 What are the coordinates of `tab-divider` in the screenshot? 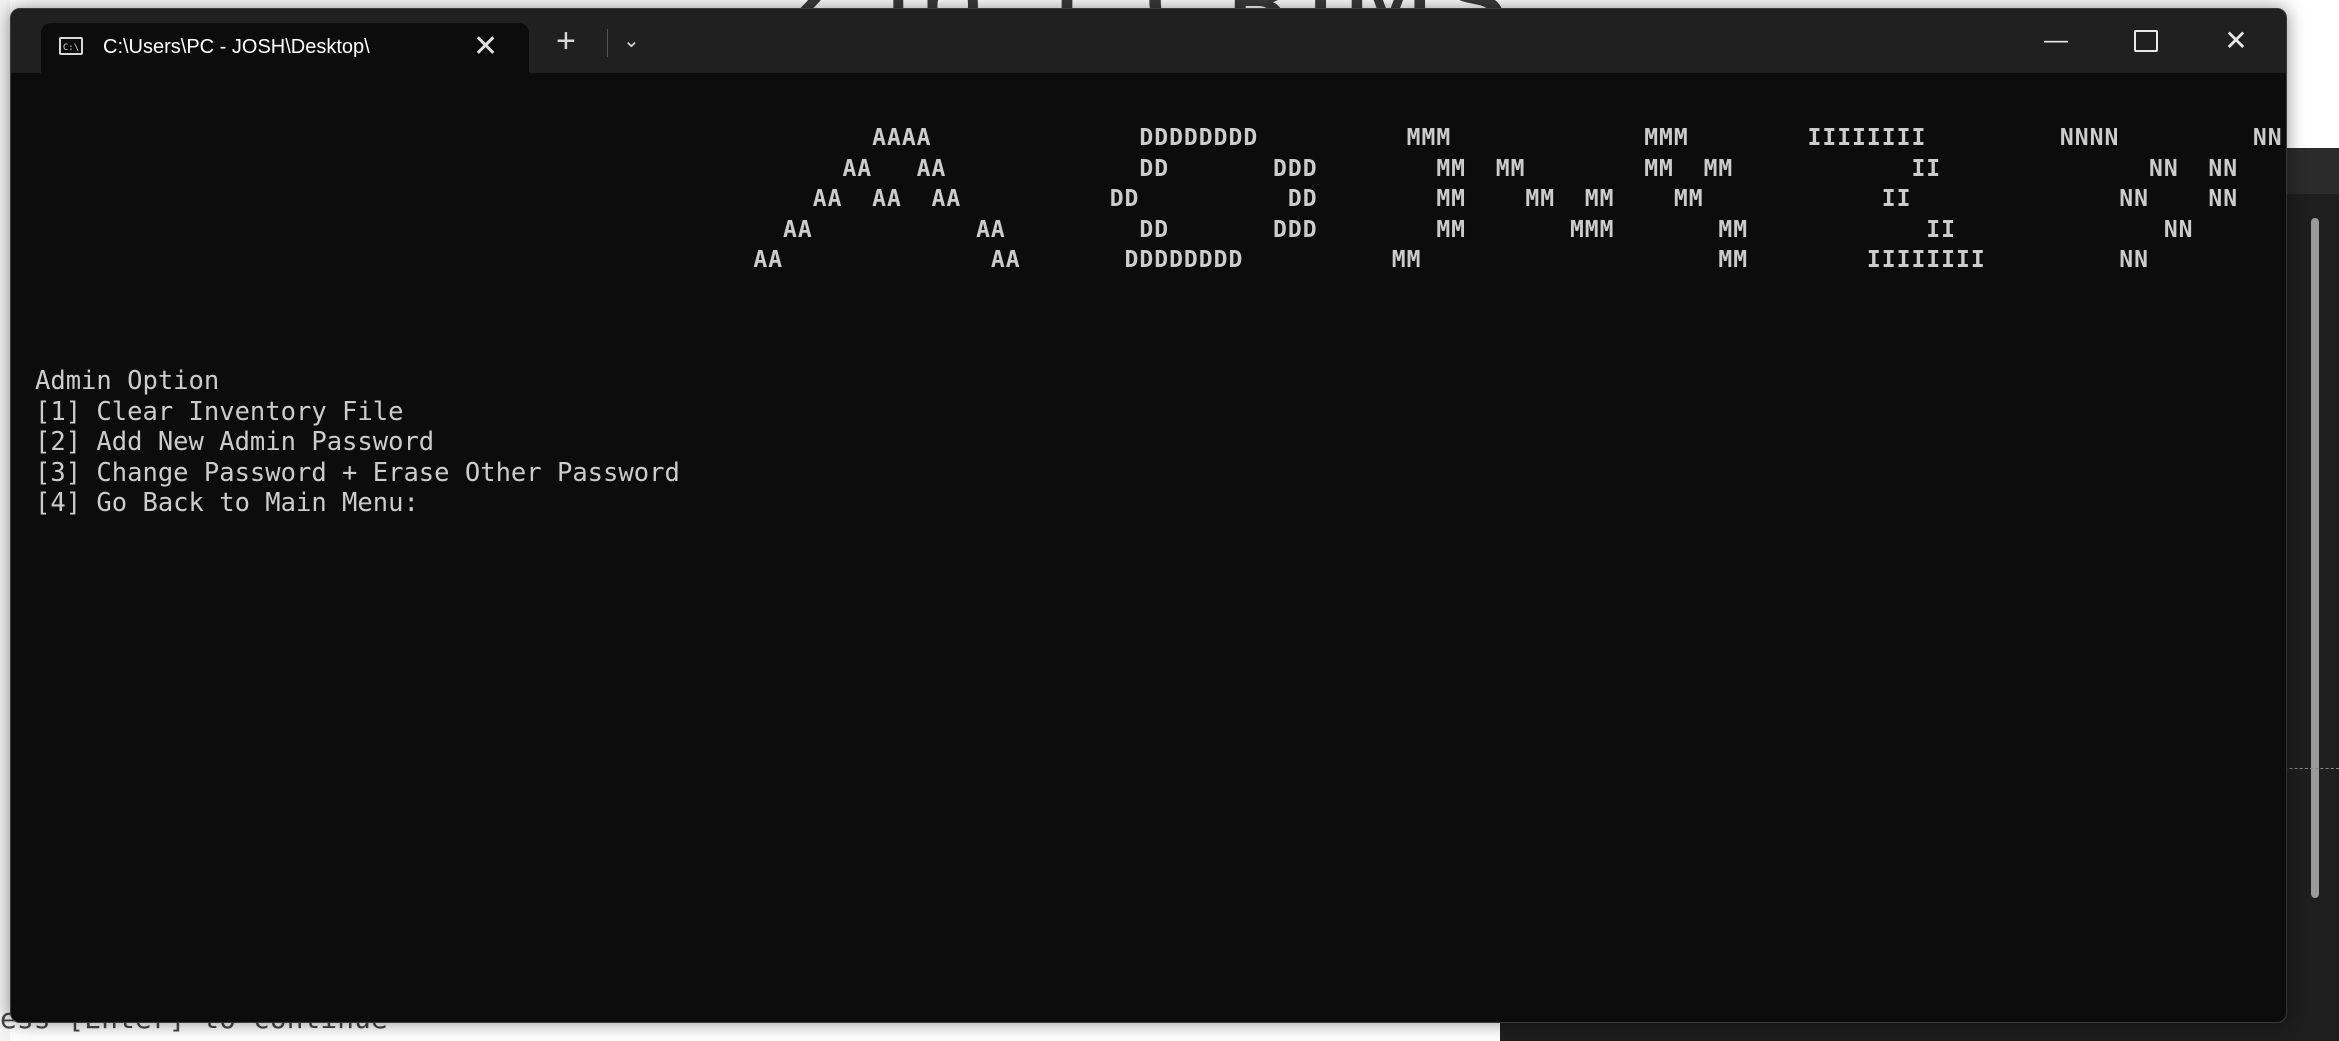 It's located at (607, 43).